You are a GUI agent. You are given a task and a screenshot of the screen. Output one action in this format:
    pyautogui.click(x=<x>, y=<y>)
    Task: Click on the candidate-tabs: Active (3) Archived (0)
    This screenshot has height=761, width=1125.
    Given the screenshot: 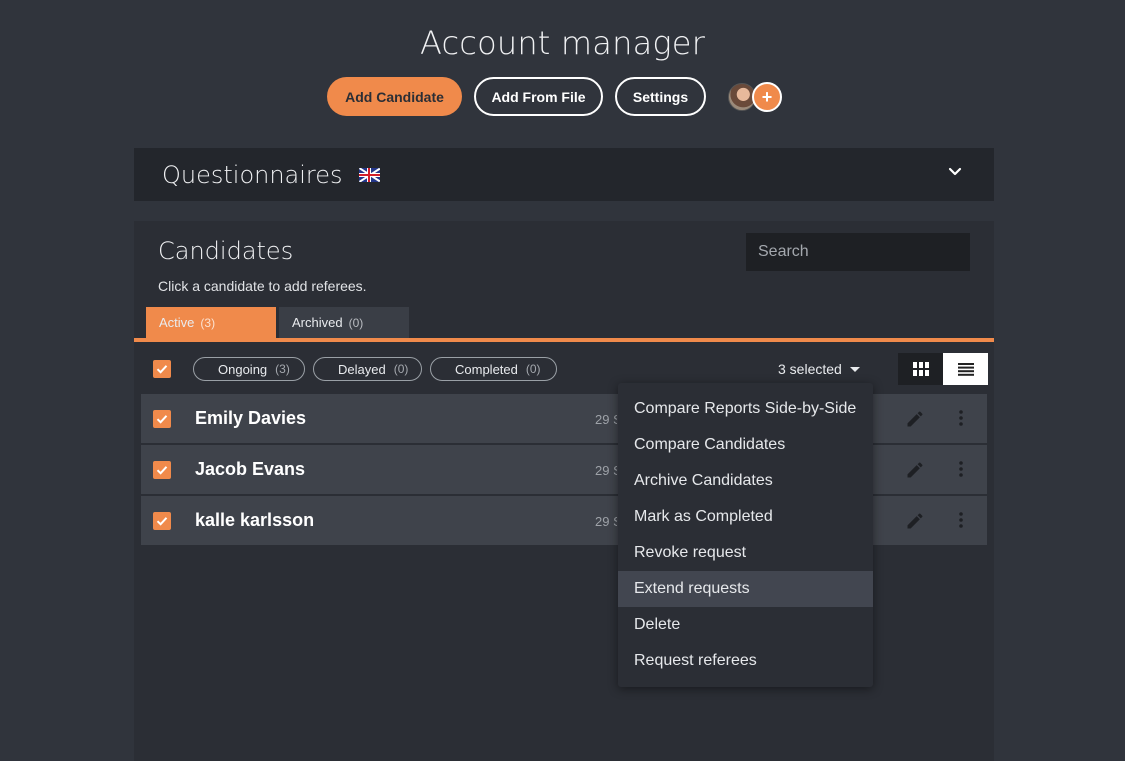 What is the action you would take?
    pyautogui.click(x=277, y=322)
    